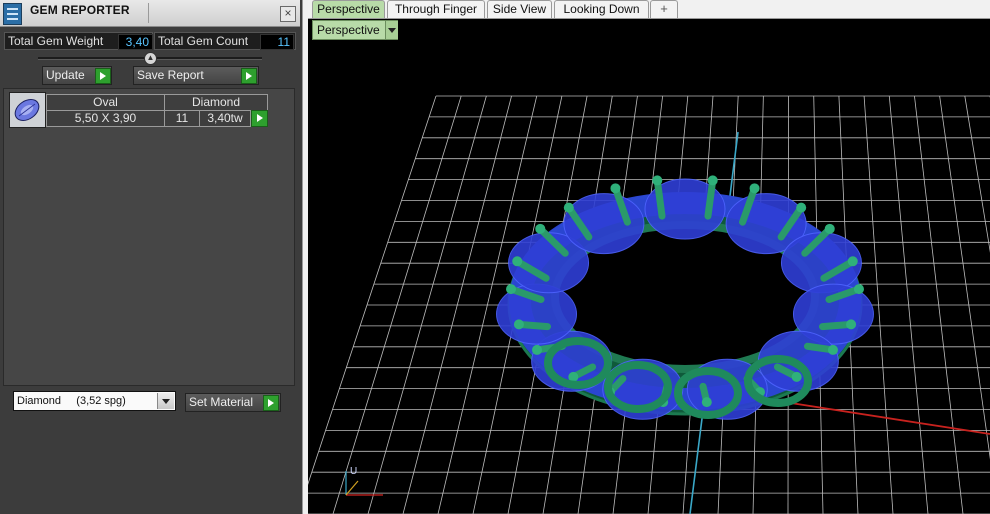 This screenshot has height=514, width=990. What do you see at coordinates (391, 30) in the screenshot?
I see `view-mode-chevron-down-icon` at bounding box center [391, 30].